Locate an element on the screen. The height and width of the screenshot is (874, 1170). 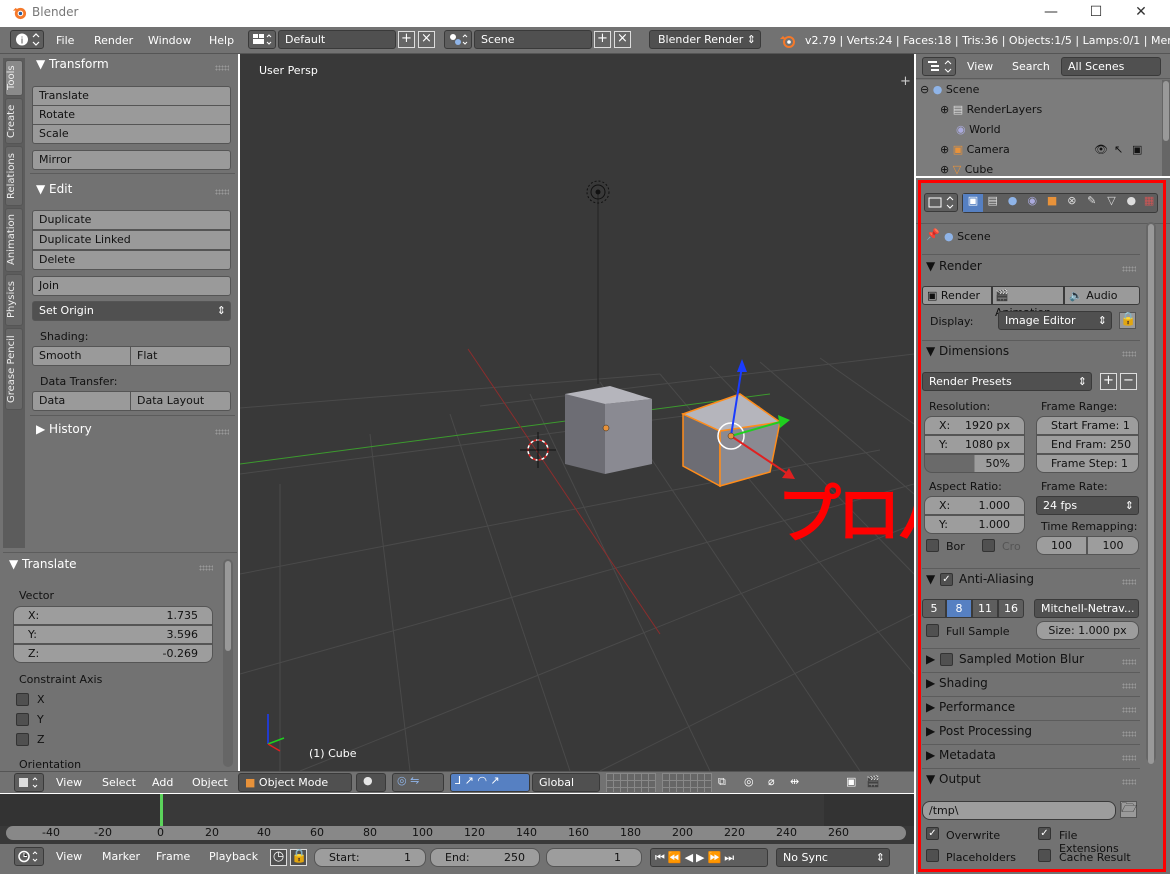
object-context-icon: ■ is located at coordinates (1052, 203).